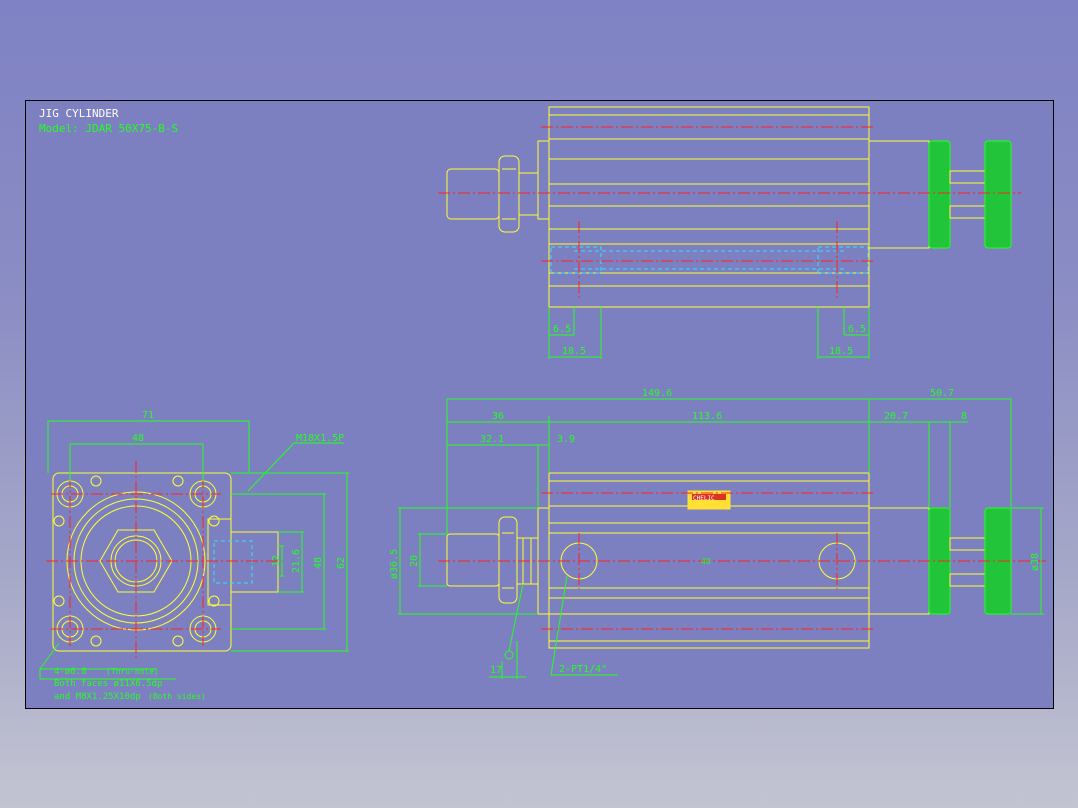  What do you see at coordinates (108, 128) in the screenshot?
I see `model-label: Model: JDAR 50X75-B-S` at bounding box center [108, 128].